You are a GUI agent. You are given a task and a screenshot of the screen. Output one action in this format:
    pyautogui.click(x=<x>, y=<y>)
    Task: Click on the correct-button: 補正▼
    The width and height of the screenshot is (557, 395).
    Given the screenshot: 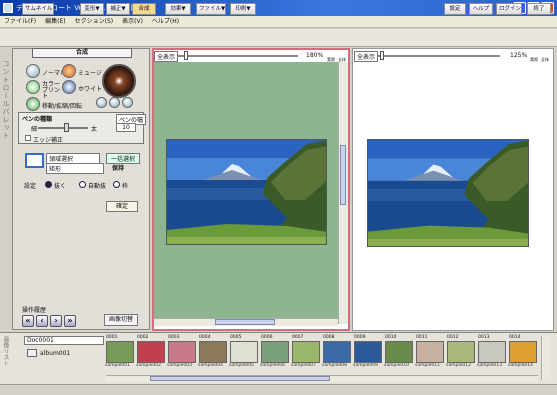 What is the action you would take?
    pyautogui.click(x=118, y=9)
    